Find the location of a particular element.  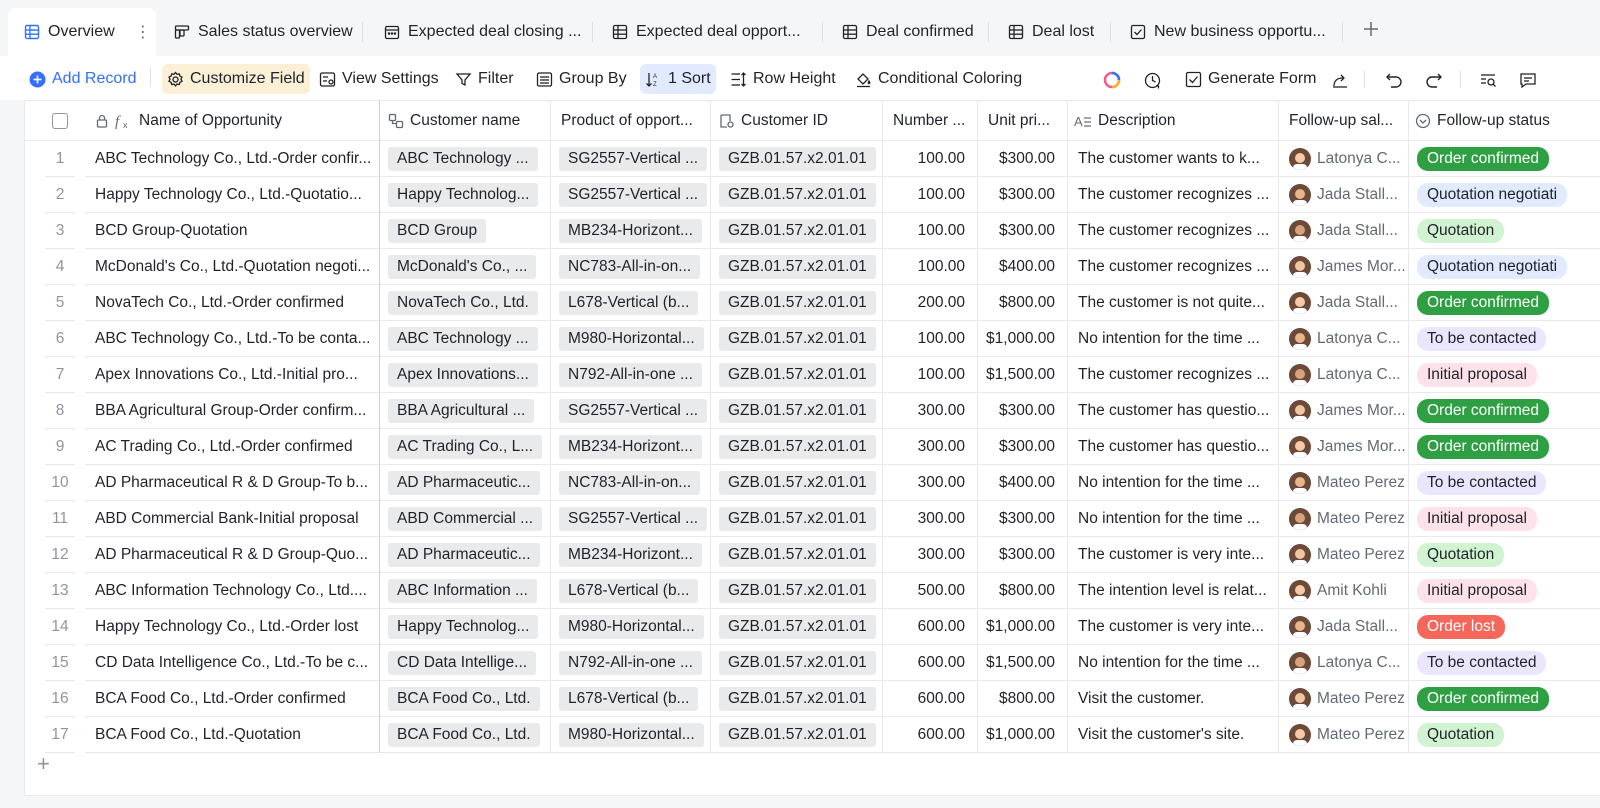

sort-button: AZ 1 Sort is located at coordinates (678, 79).